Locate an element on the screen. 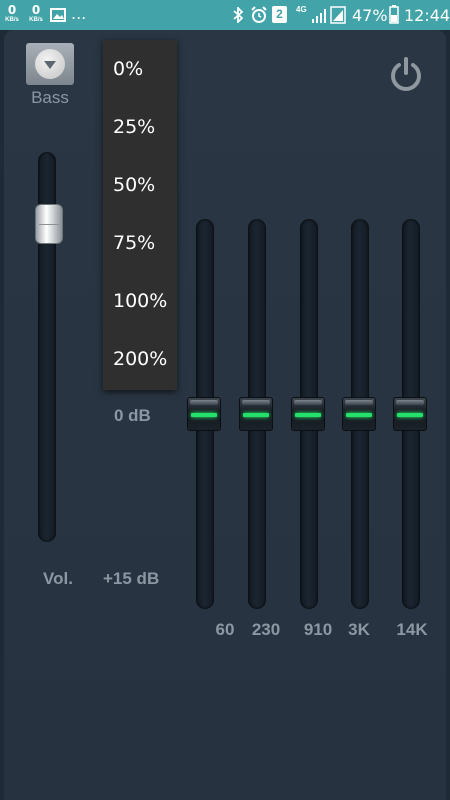 The width and height of the screenshot is (450, 800). dropdown-option: 200% is located at coordinates (145, 359).